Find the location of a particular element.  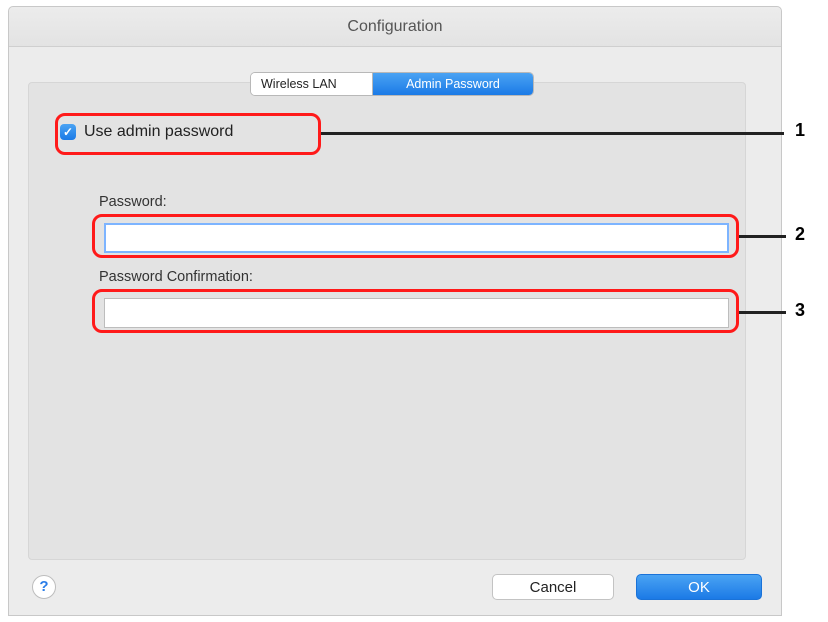

callout-number-2: 2 is located at coordinates (800, 234).